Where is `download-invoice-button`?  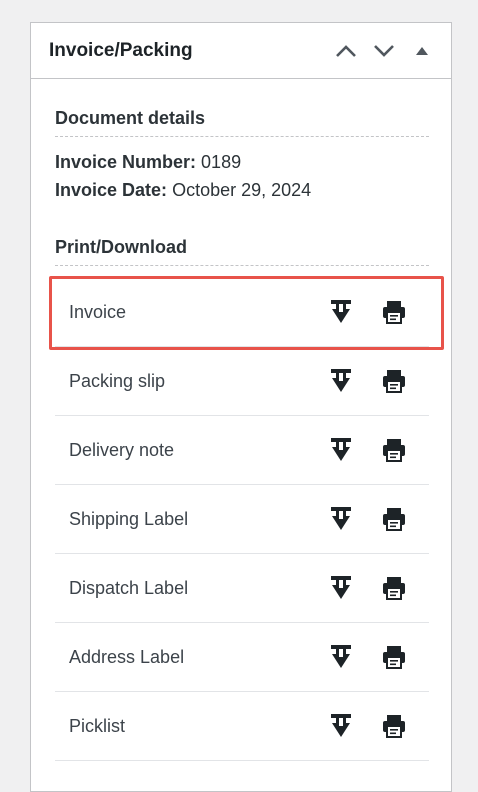 download-invoice-button is located at coordinates (341, 312).